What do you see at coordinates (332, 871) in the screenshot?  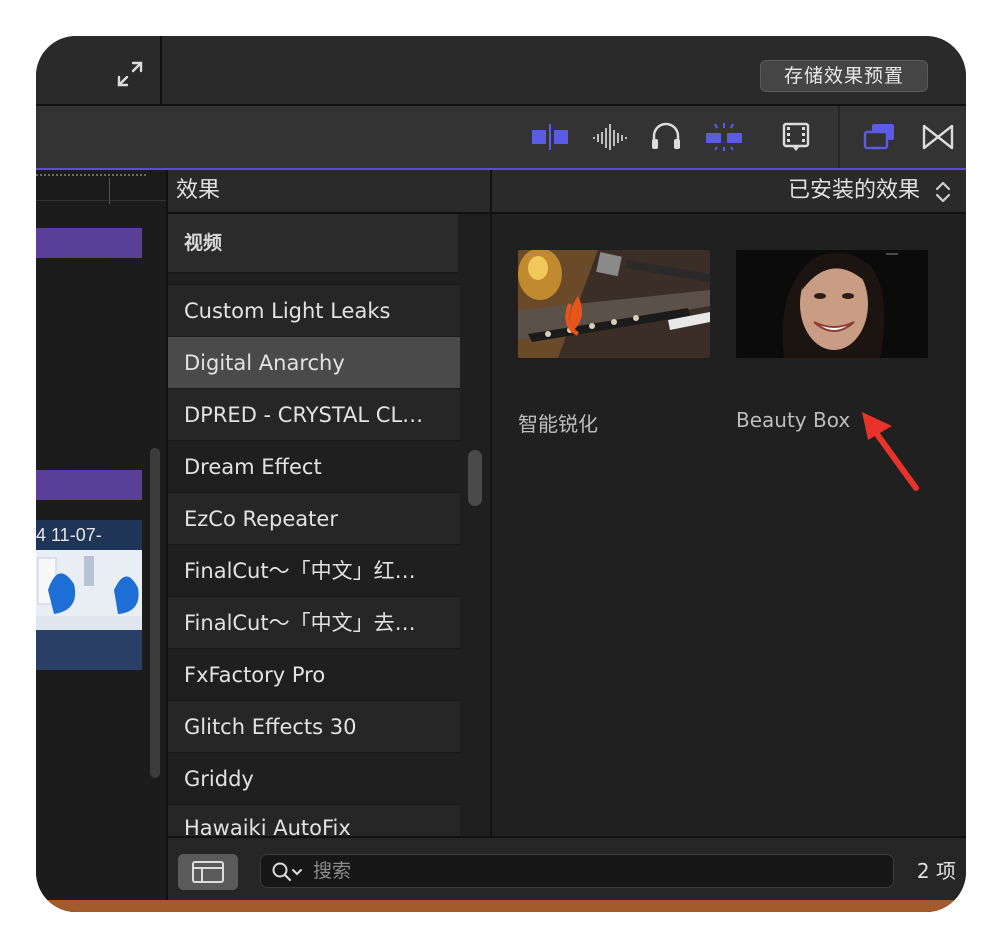 I see `search-placeholder: 搜索` at bounding box center [332, 871].